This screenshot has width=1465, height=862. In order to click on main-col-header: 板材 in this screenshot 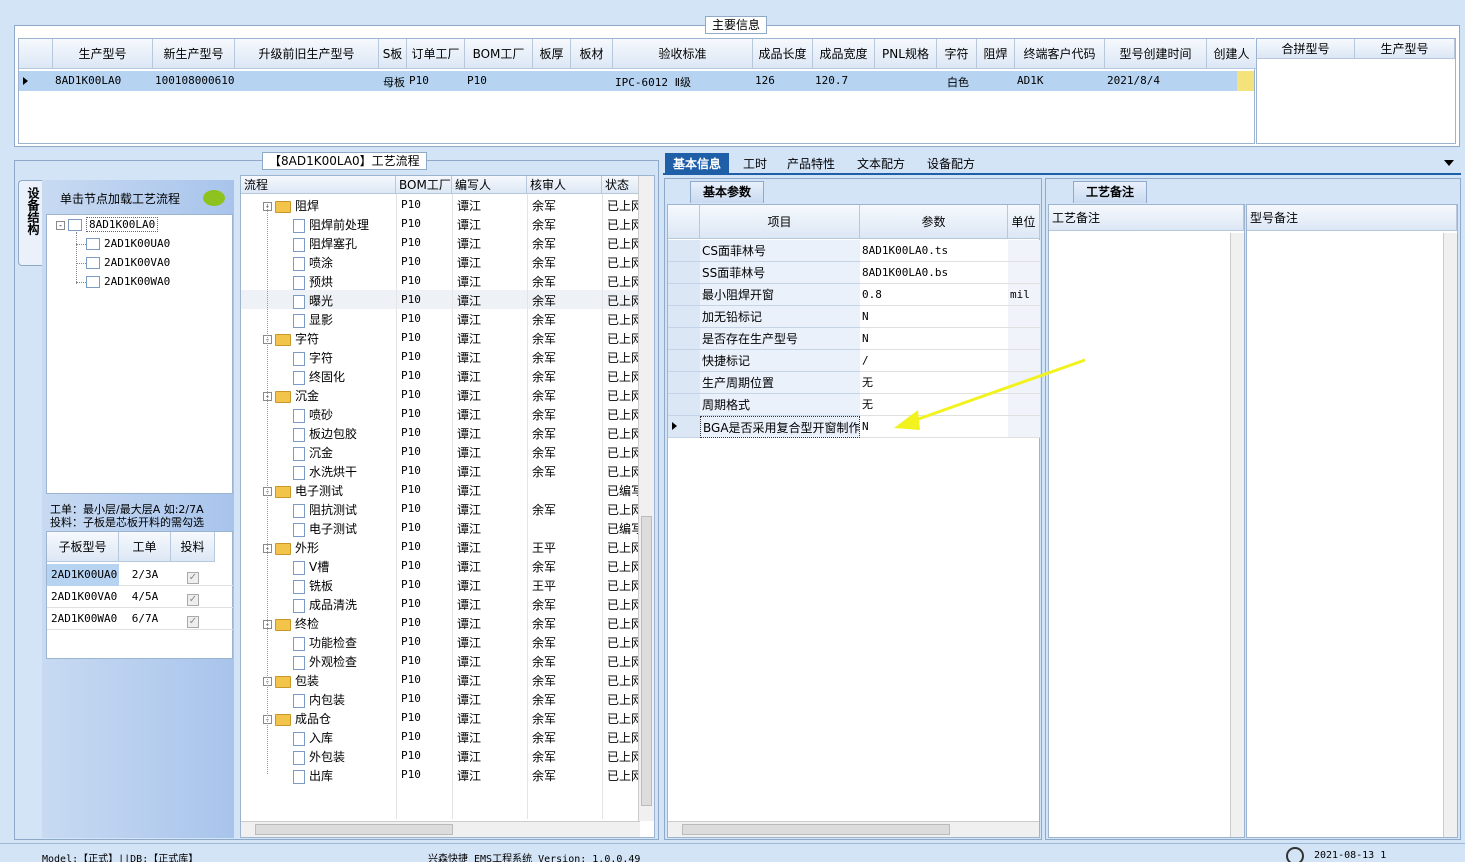, I will do `click(592, 54)`.